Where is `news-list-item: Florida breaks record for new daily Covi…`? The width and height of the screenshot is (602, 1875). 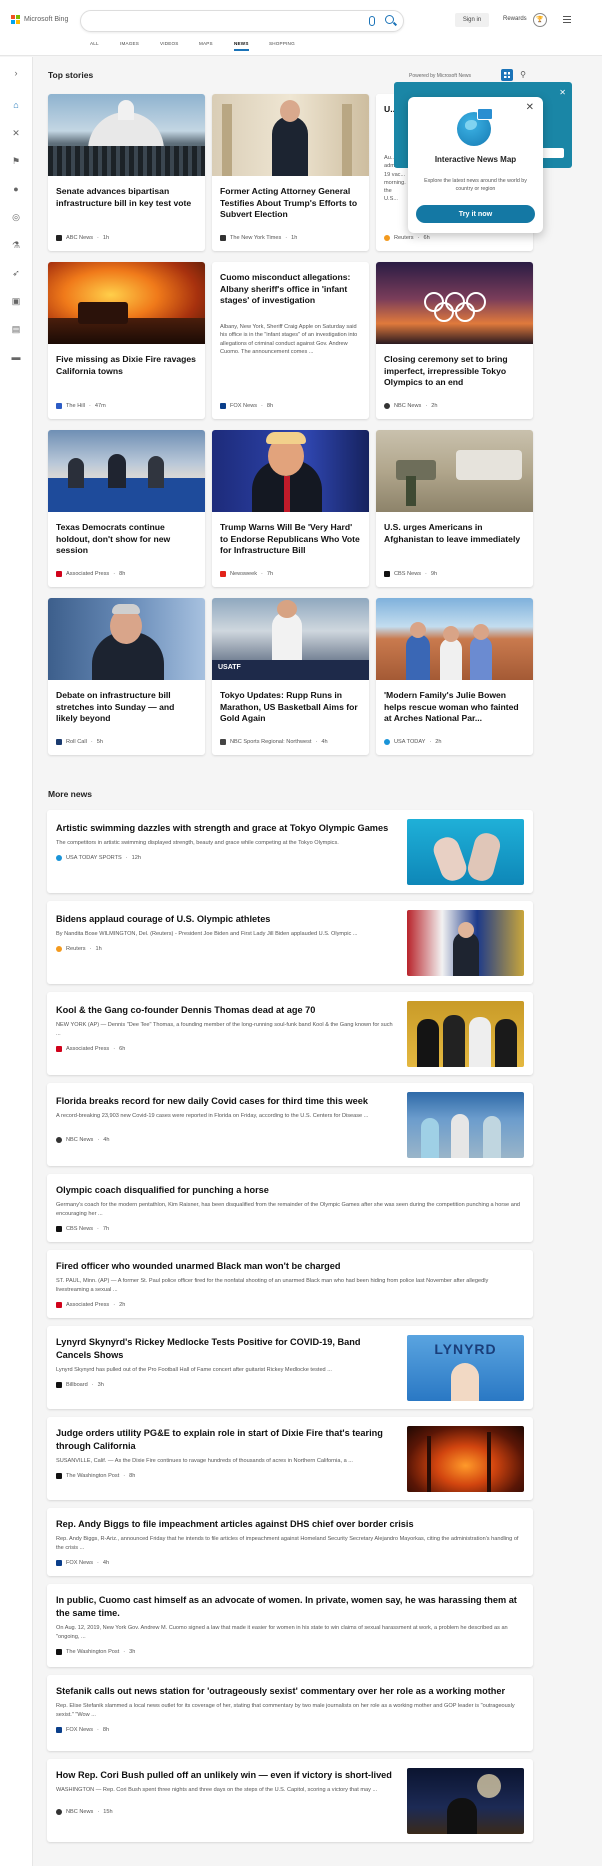
news-list-item: Florida breaks record for new daily Covi… is located at coordinates (290, 1124).